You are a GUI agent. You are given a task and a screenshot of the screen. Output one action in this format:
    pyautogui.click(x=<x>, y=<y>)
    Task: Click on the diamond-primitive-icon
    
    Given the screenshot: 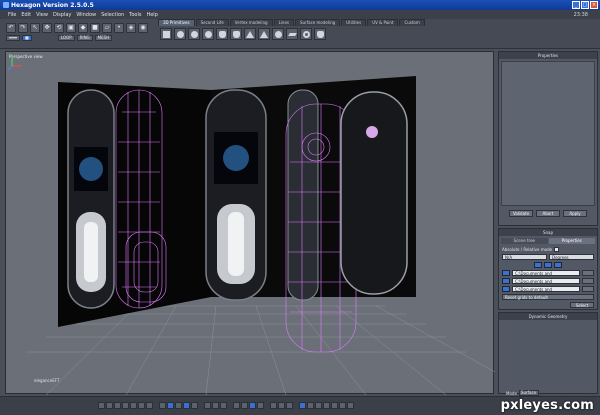 What is the action you would take?
    pyautogui.click(x=278, y=34)
    